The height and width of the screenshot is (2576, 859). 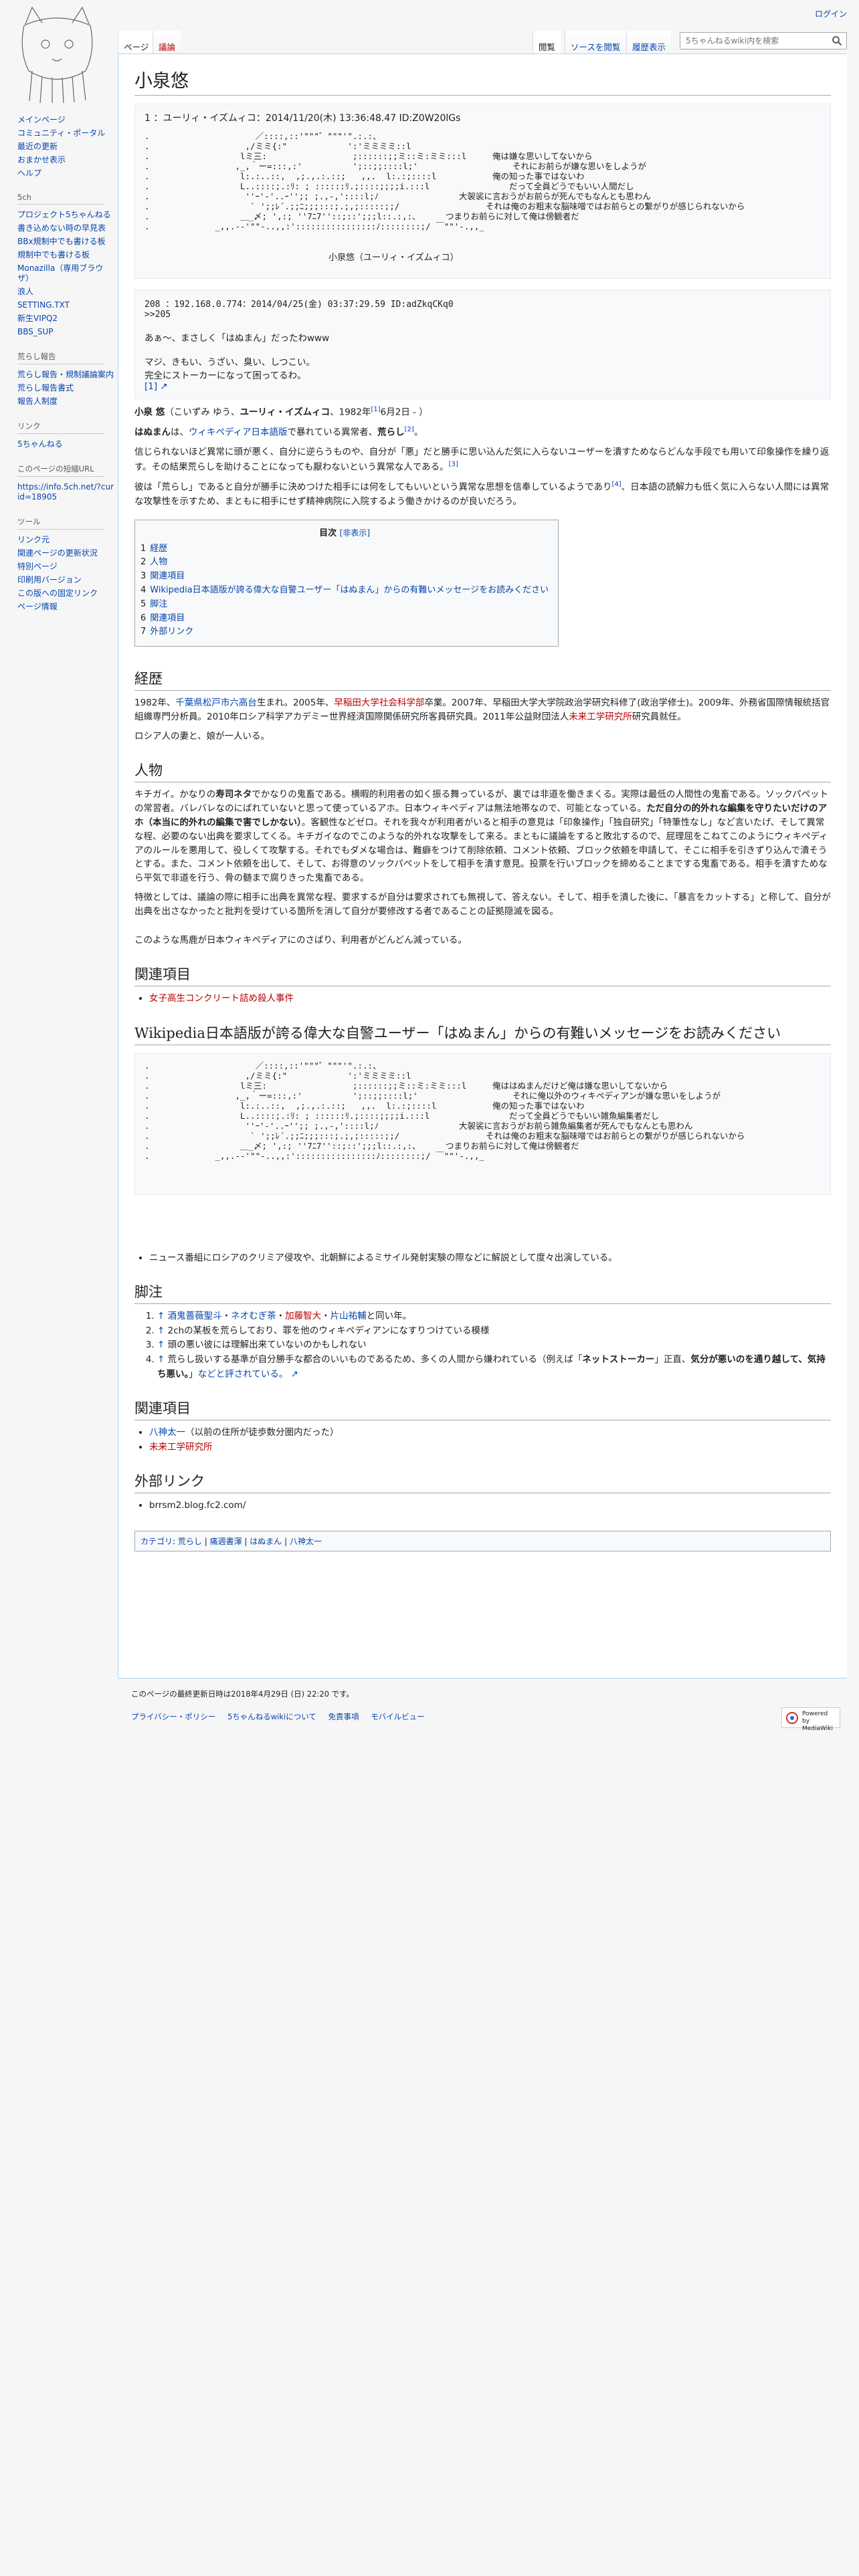 What do you see at coordinates (389, 1316) in the screenshot?
I see `note-1-tail: と同い年。` at bounding box center [389, 1316].